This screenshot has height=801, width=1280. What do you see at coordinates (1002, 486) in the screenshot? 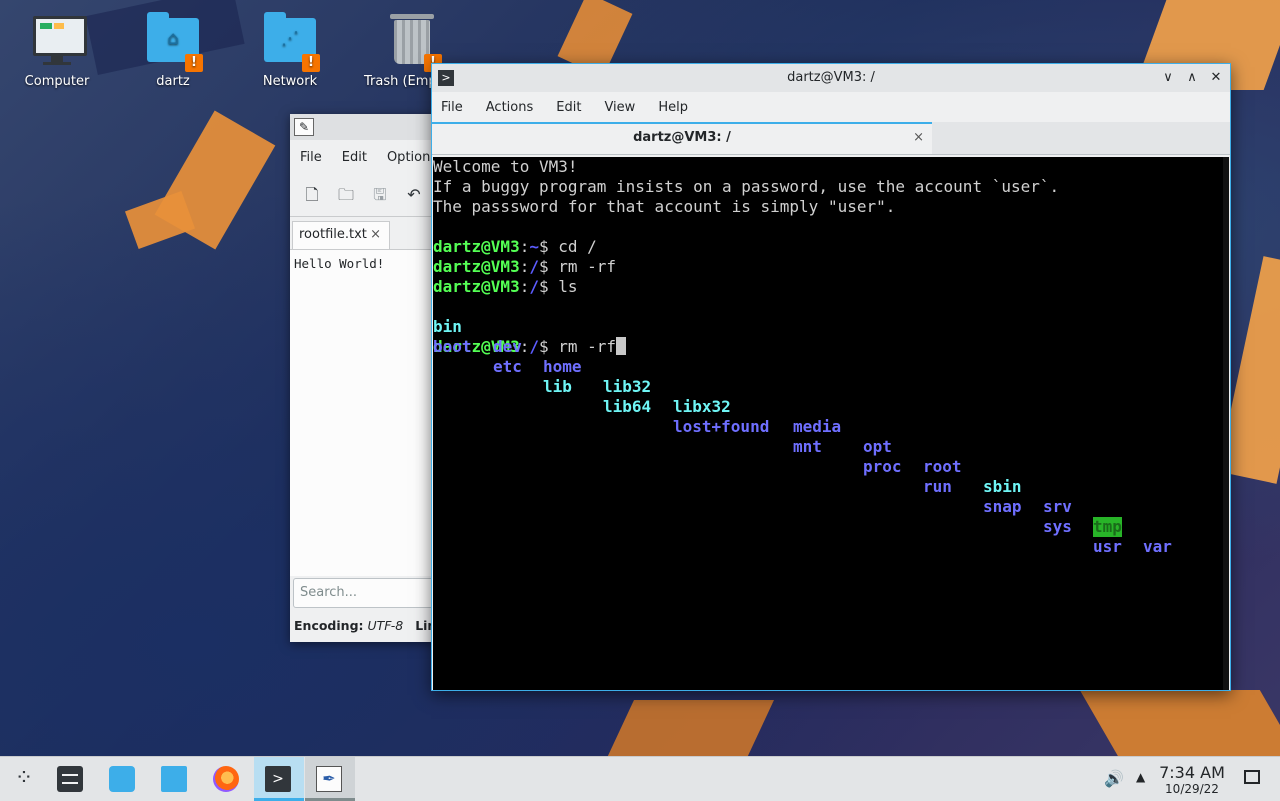
I see `ls-entry: sbin` at bounding box center [1002, 486].